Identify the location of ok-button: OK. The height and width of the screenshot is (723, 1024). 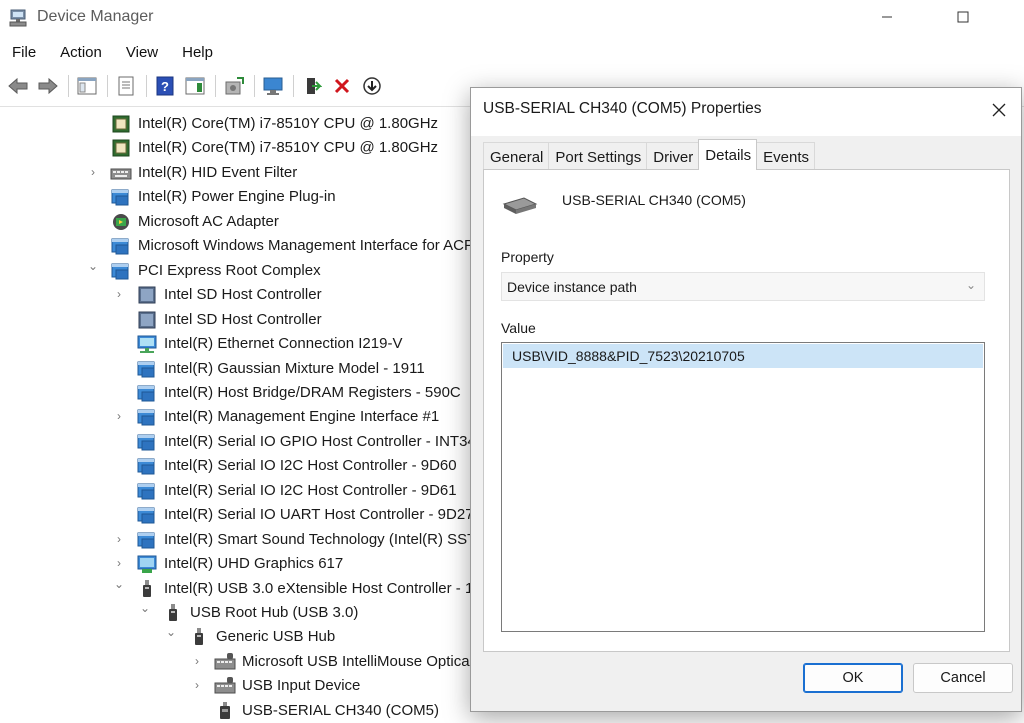
(853, 678).